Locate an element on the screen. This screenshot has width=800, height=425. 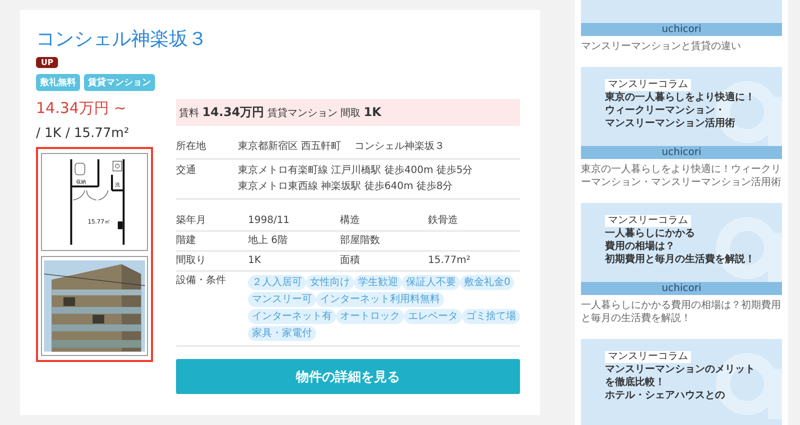
banner-heading: ウィークリーマンション・ is located at coordinates (665, 110).